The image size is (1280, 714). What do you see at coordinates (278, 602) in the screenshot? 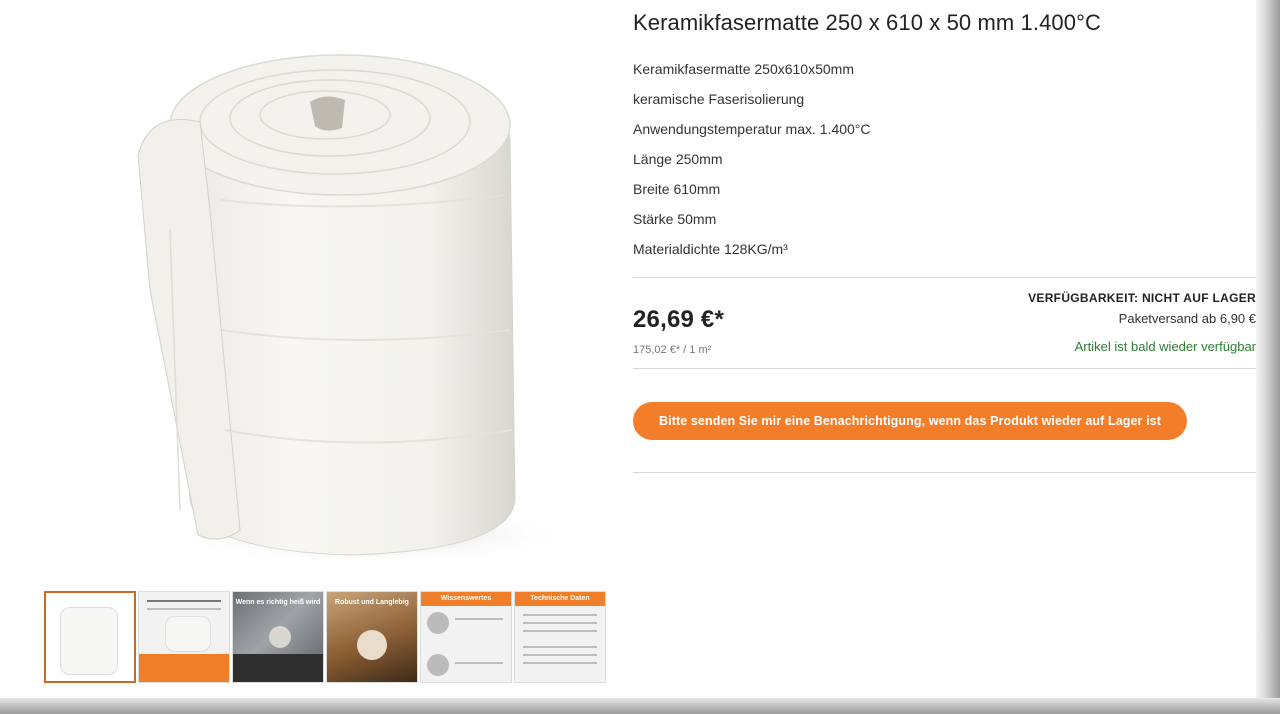
I see `thumbnail-caption: Wenn es richtig heiß wird` at bounding box center [278, 602].